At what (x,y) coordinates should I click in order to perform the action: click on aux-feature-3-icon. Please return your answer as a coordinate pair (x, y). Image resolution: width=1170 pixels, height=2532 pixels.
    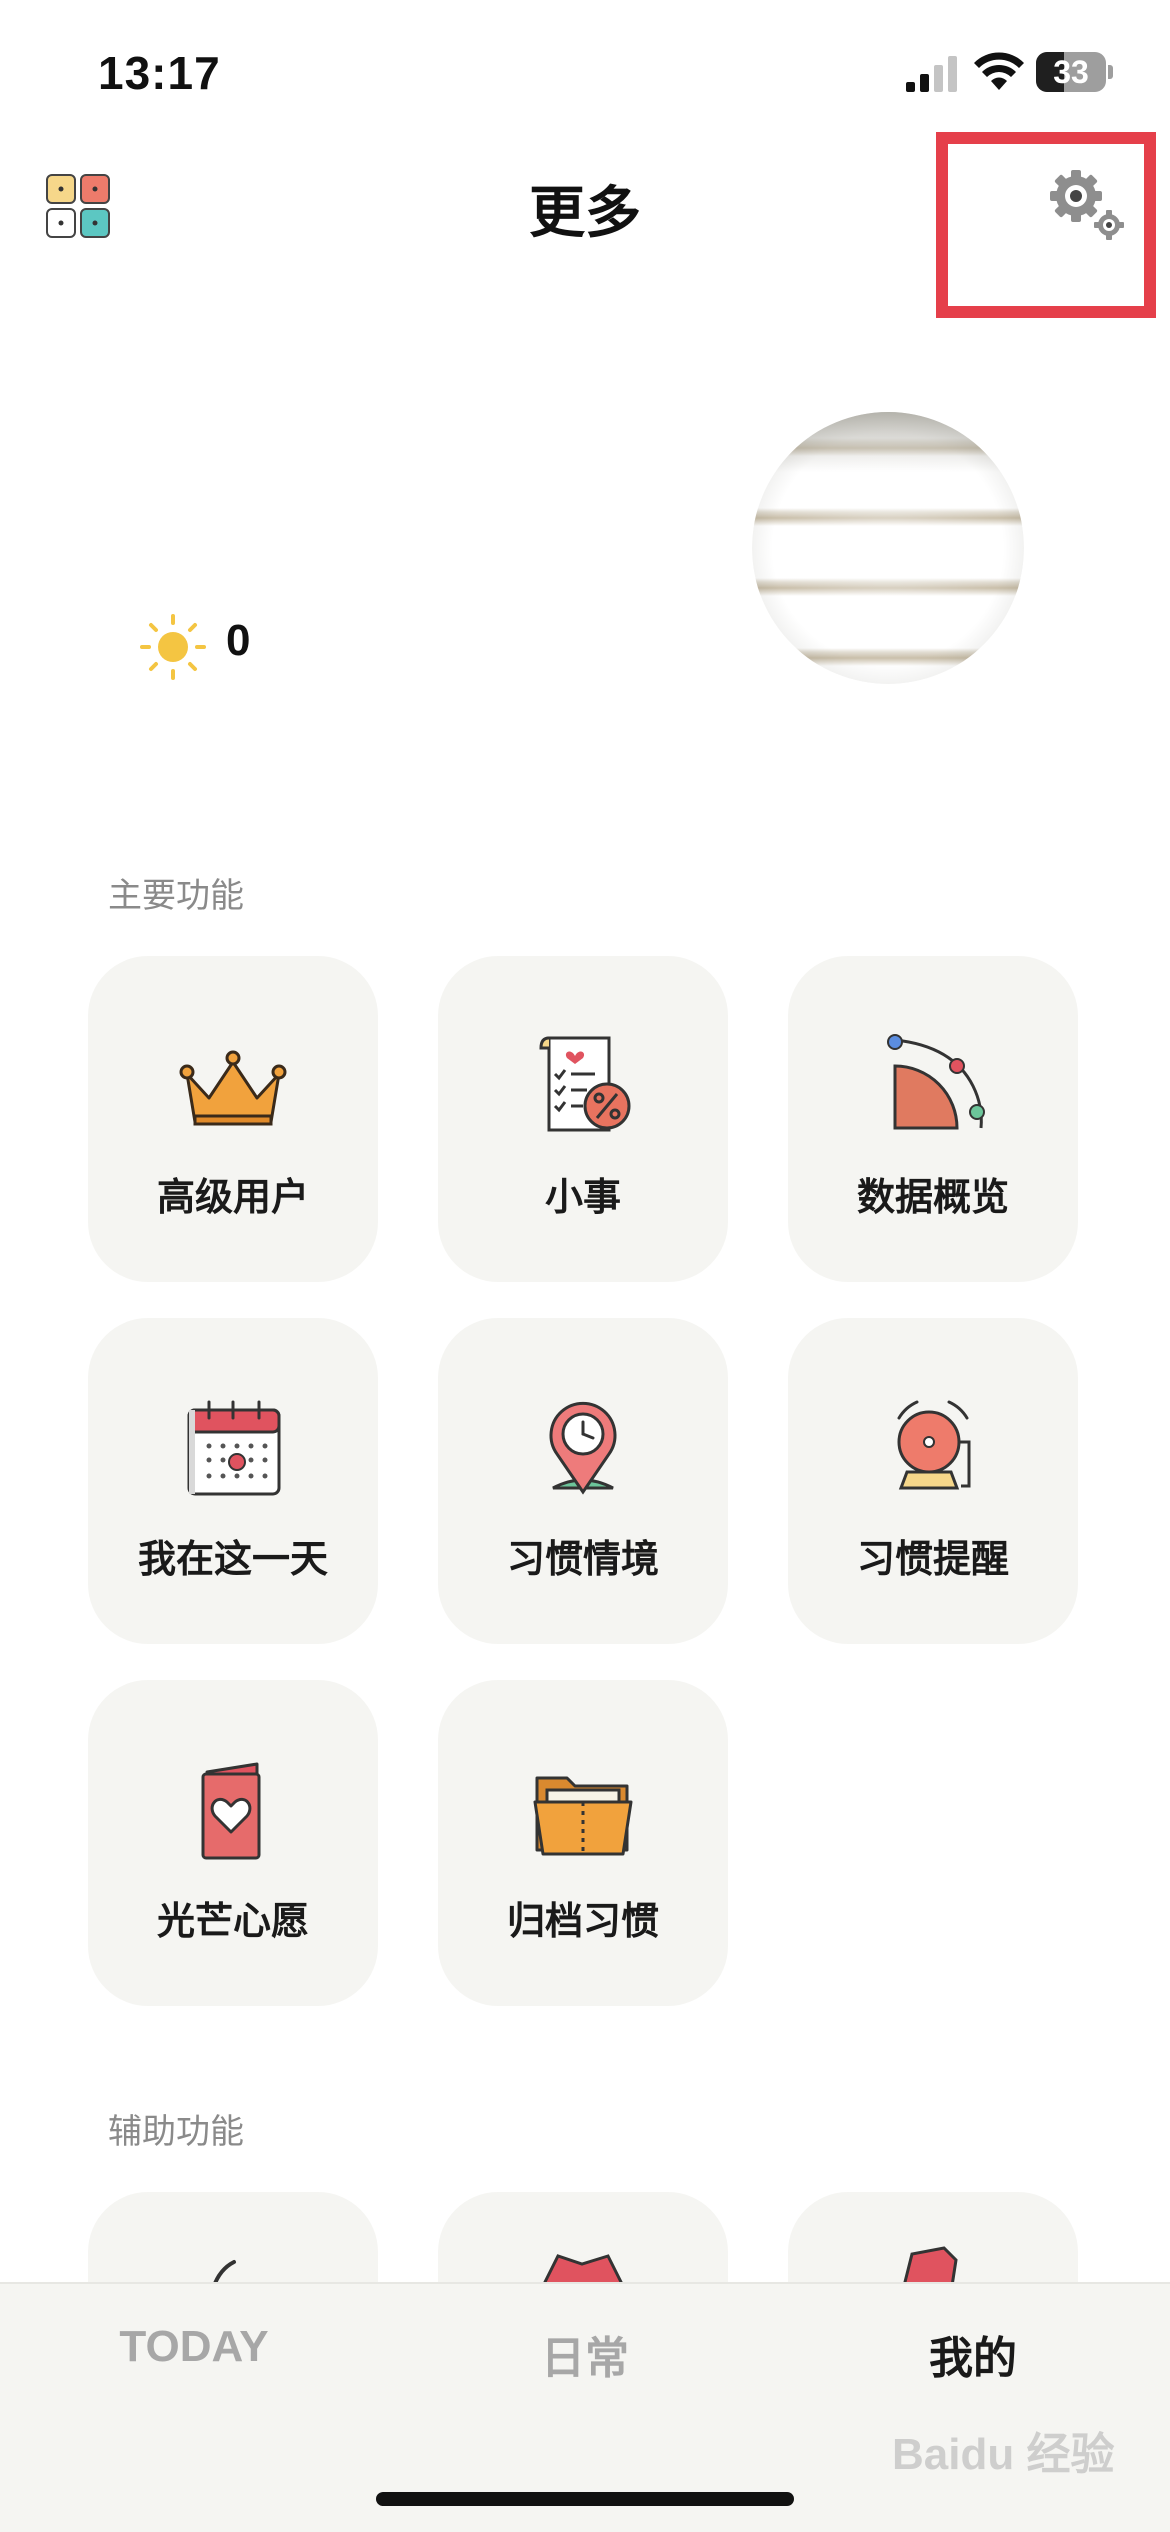
    Looking at the image, I should click on (930, 2266).